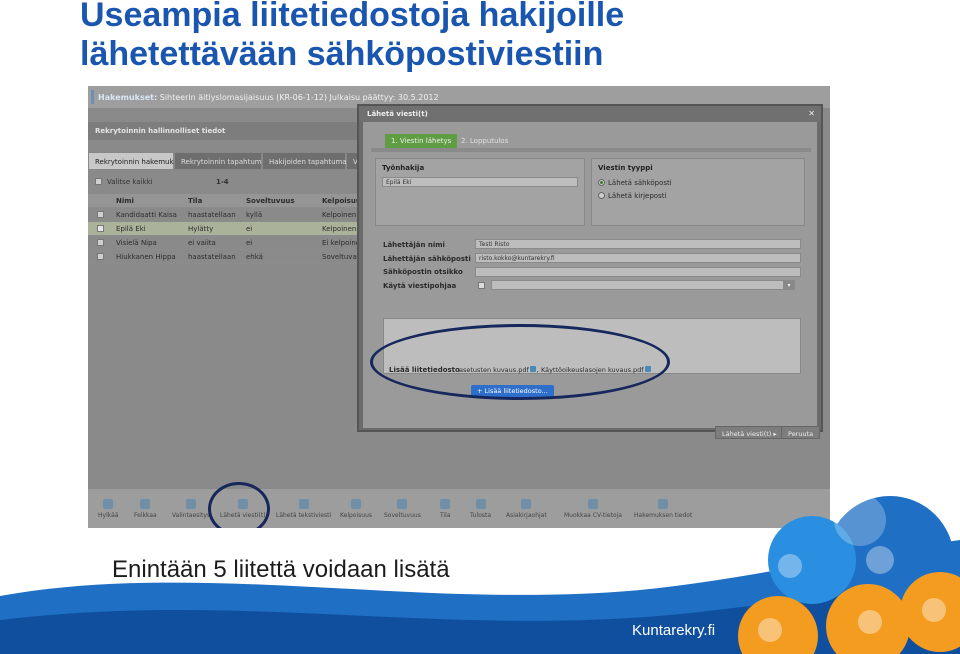  I want to click on cell-suitability: ehkä, so click(254, 257).